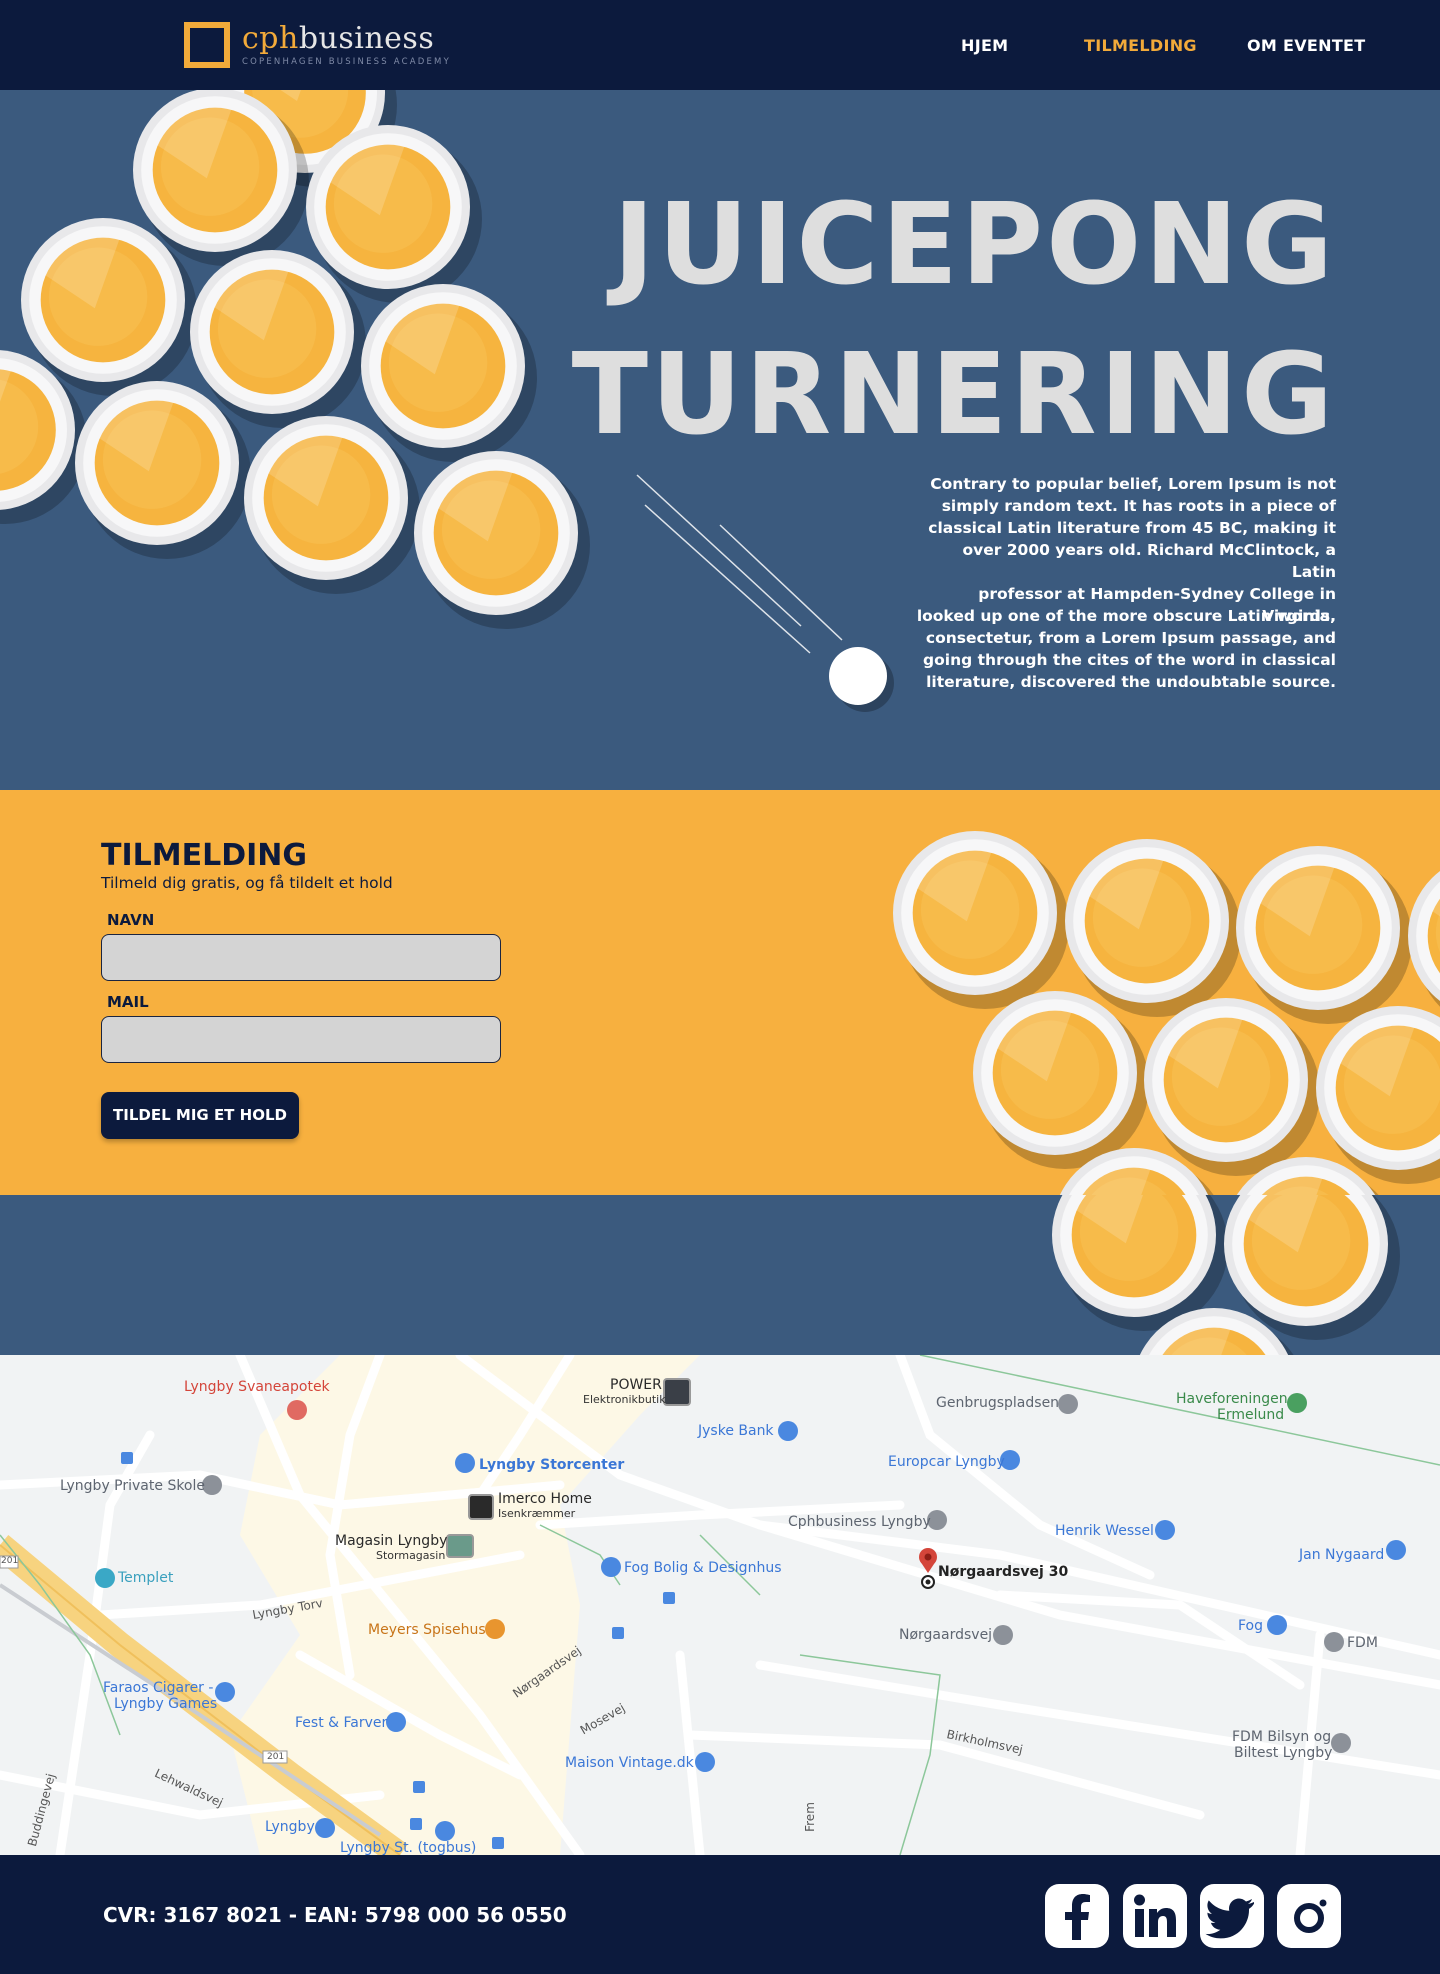 The height and width of the screenshot is (1974, 1440). I want to click on map-label: Haveforeningen, so click(1232, 1399).